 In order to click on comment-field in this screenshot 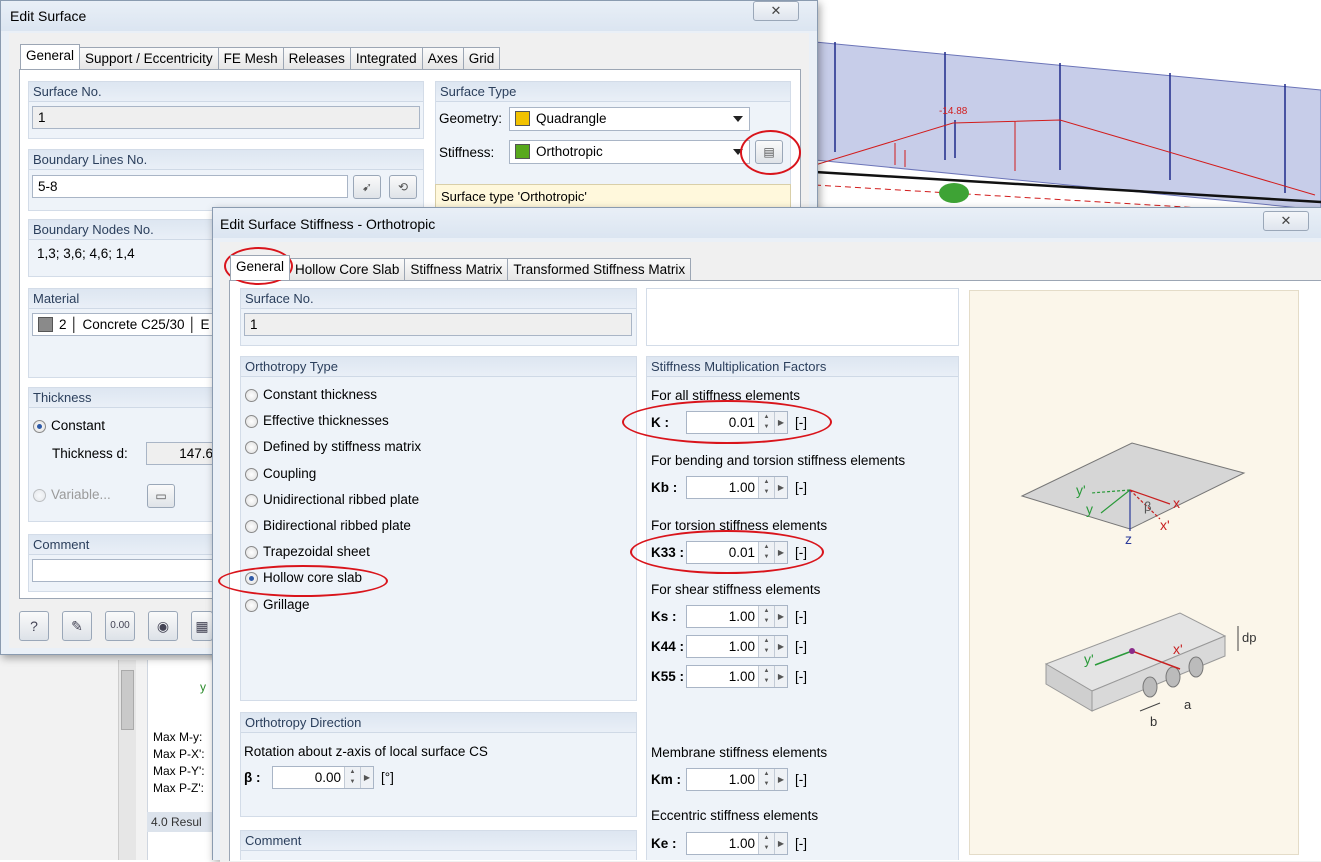, I will do `click(124, 570)`.